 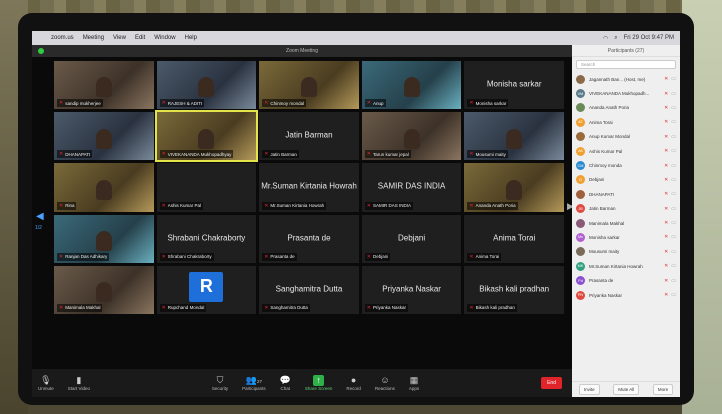 What do you see at coordinates (514, 136) in the screenshot?
I see `video-tile: ✕ Mousumi maity` at bounding box center [514, 136].